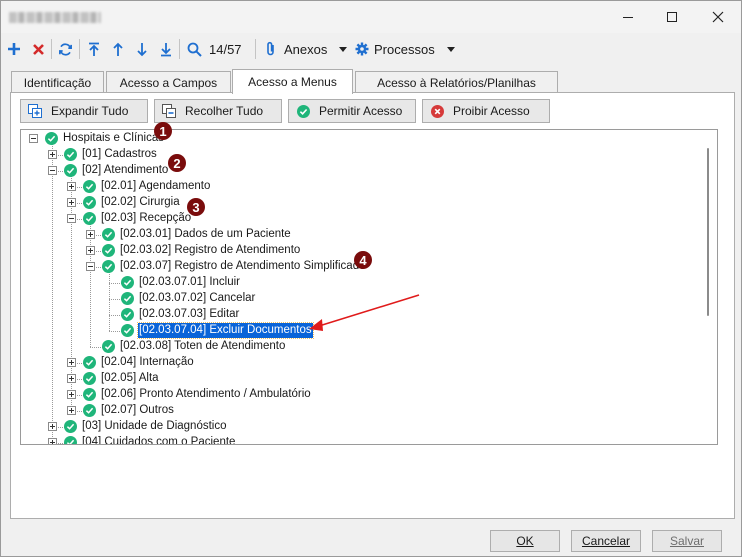 This screenshot has height=557, width=742. I want to click on tree-item: [02.03] Recepção, so click(361, 219).